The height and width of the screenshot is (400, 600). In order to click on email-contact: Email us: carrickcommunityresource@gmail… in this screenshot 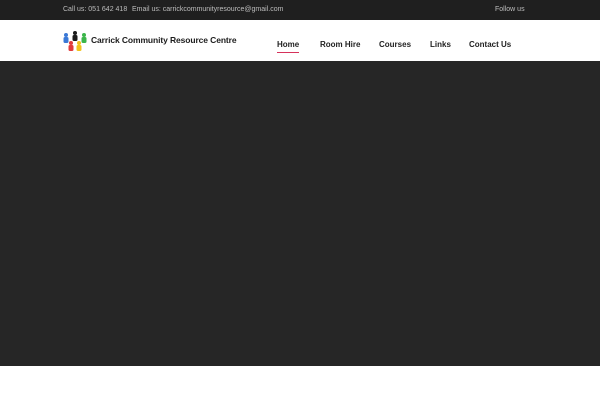, I will do `click(207, 9)`.